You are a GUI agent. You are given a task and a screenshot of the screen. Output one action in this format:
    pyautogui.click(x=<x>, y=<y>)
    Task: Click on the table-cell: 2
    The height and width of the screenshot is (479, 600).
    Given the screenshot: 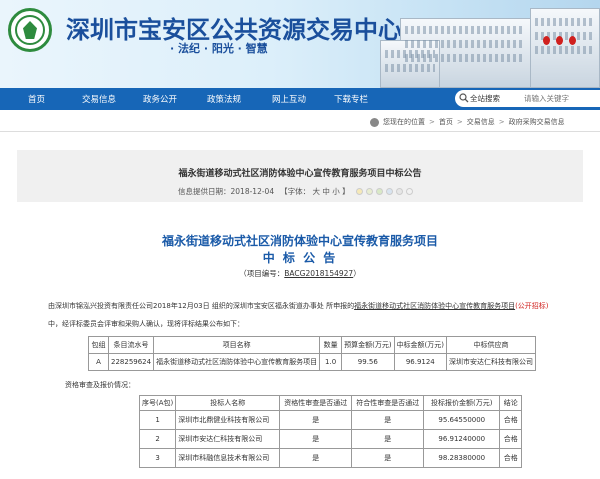 What is the action you would take?
    pyautogui.click(x=157, y=439)
    